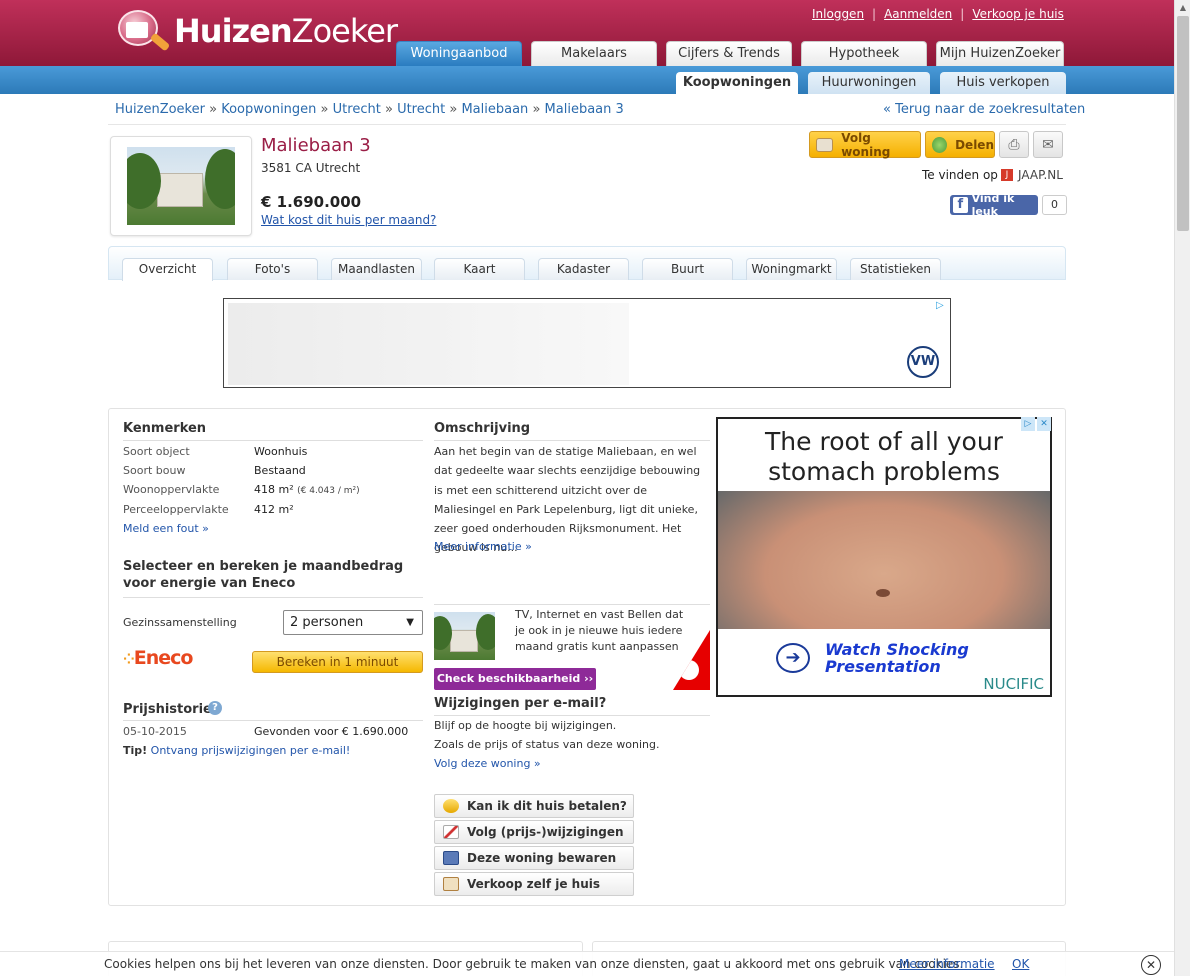  Describe the element at coordinates (594, 53) in the screenshot. I see `tab-makelaars: Makelaars` at that location.